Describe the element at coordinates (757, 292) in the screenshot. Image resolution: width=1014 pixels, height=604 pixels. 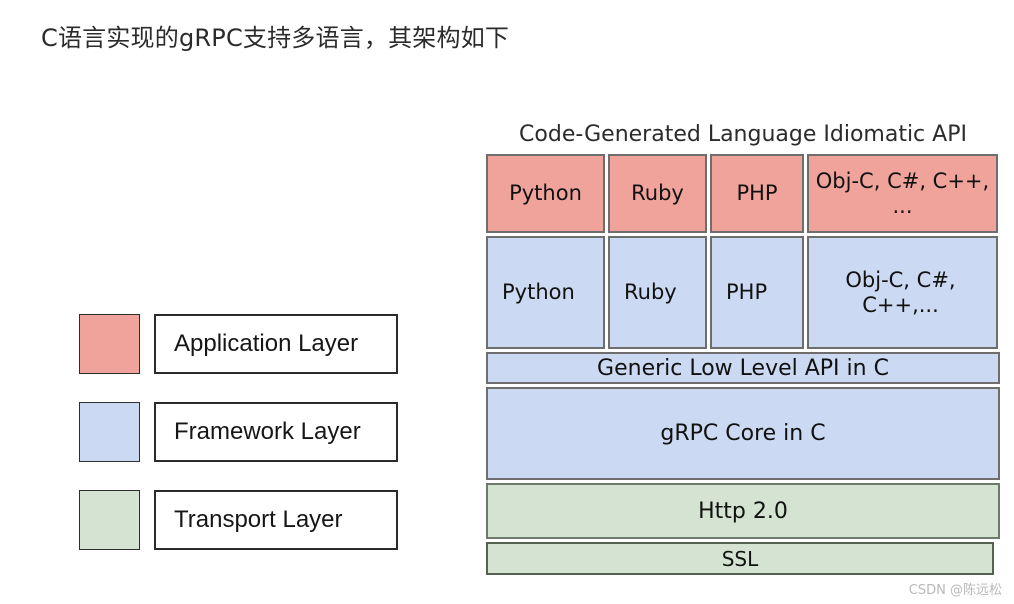
I see `framework-cell-php: PHP` at that location.